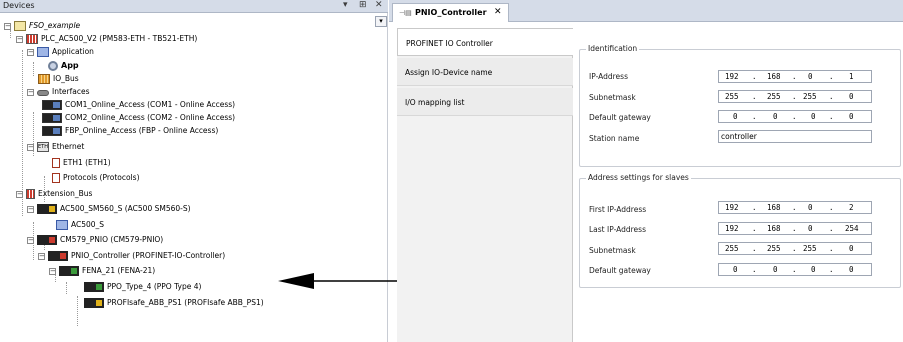 This screenshot has height=342, width=903. What do you see at coordinates (485, 72) in the screenshot?
I see `tab-assign-io-device-name: Assign IO-Device name` at bounding box center [485, 72].